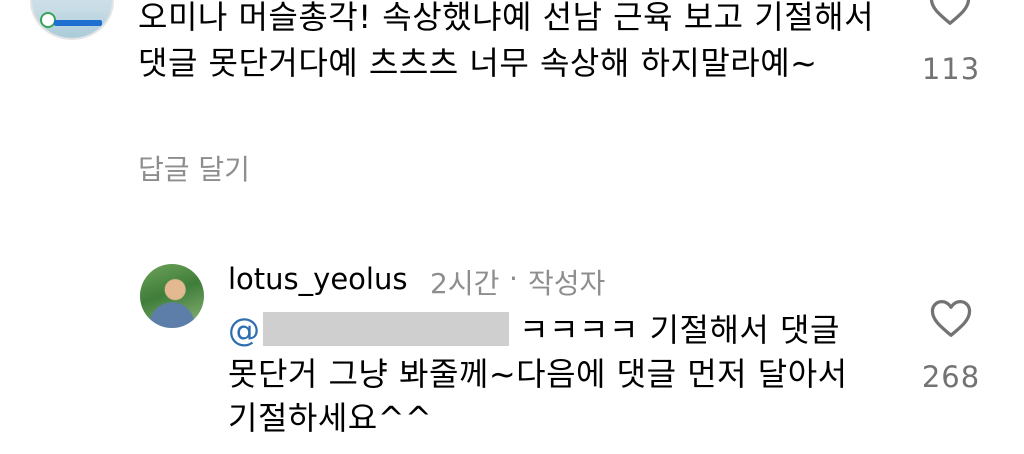  What do you see at coordinates (567, 283) in the screenshot?
I see `author-badge: 작성자` at bounding box center [567, 283].